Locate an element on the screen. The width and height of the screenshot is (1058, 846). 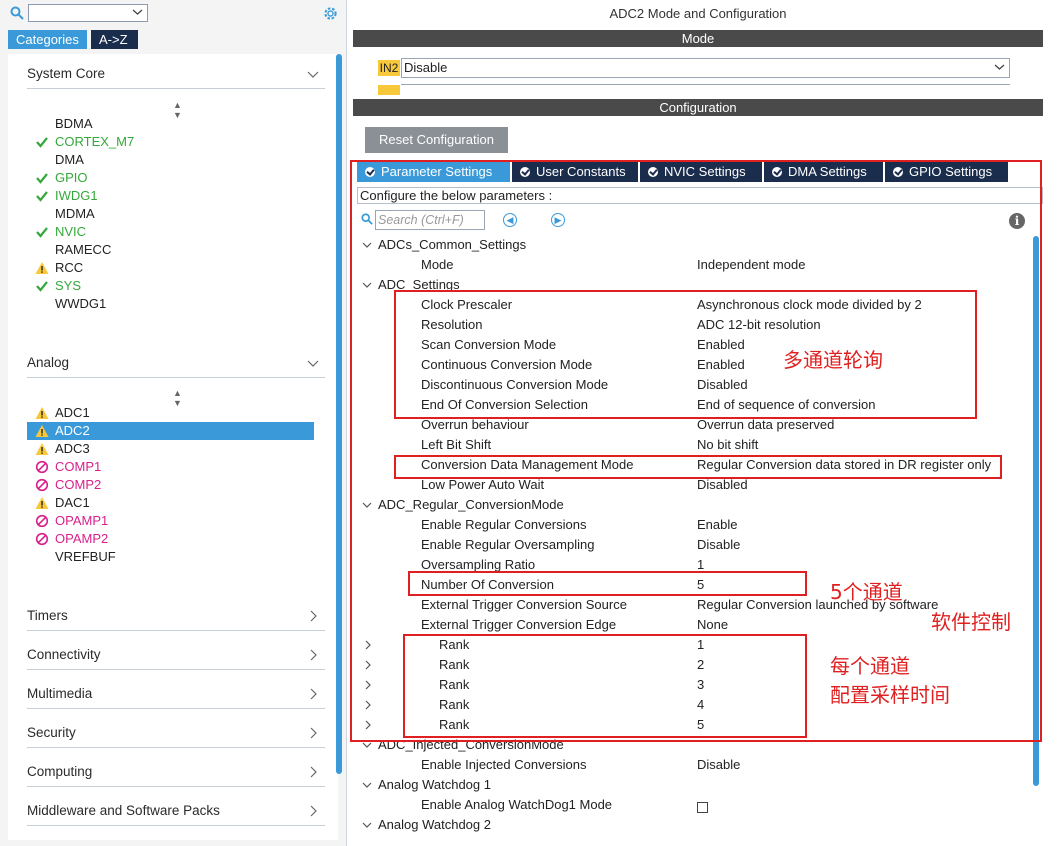
in2-label: IN2 is located at coordinates (389, 68).